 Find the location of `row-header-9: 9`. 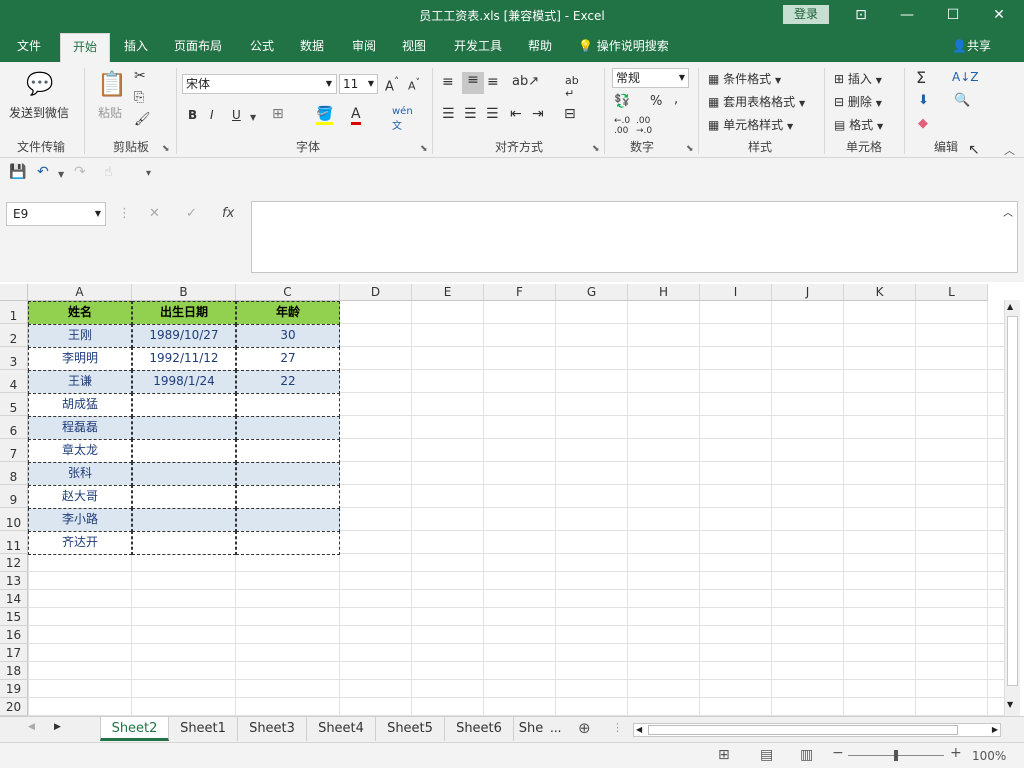

row-header-9: 9 is located at coordinates (14, 496).